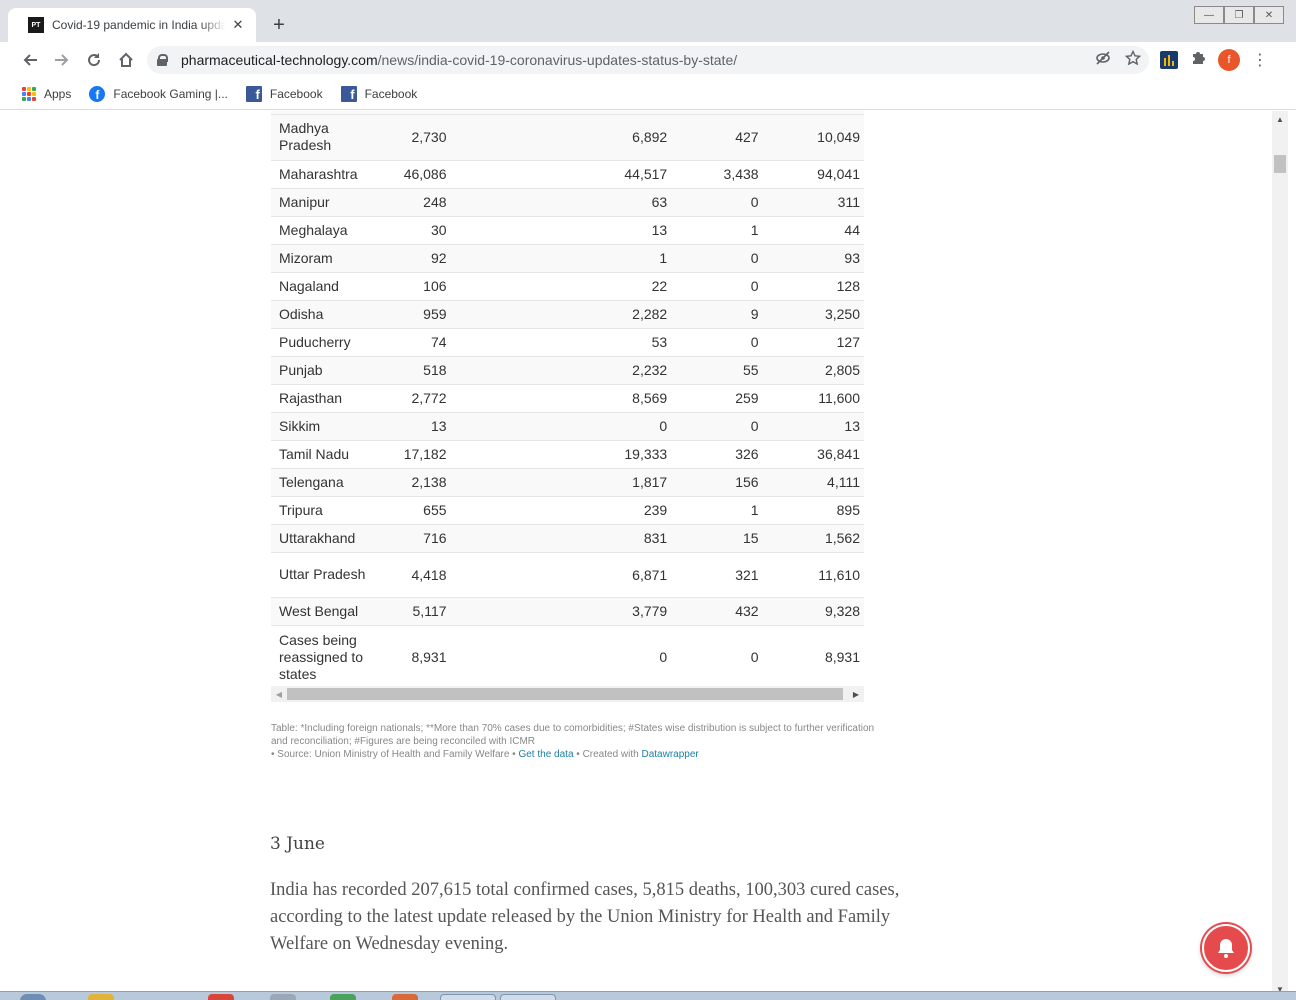 Image resolution: width=1296 pixels, height=1000 pixels. I want to click on profile-avatar: f, so click(1229, 60).